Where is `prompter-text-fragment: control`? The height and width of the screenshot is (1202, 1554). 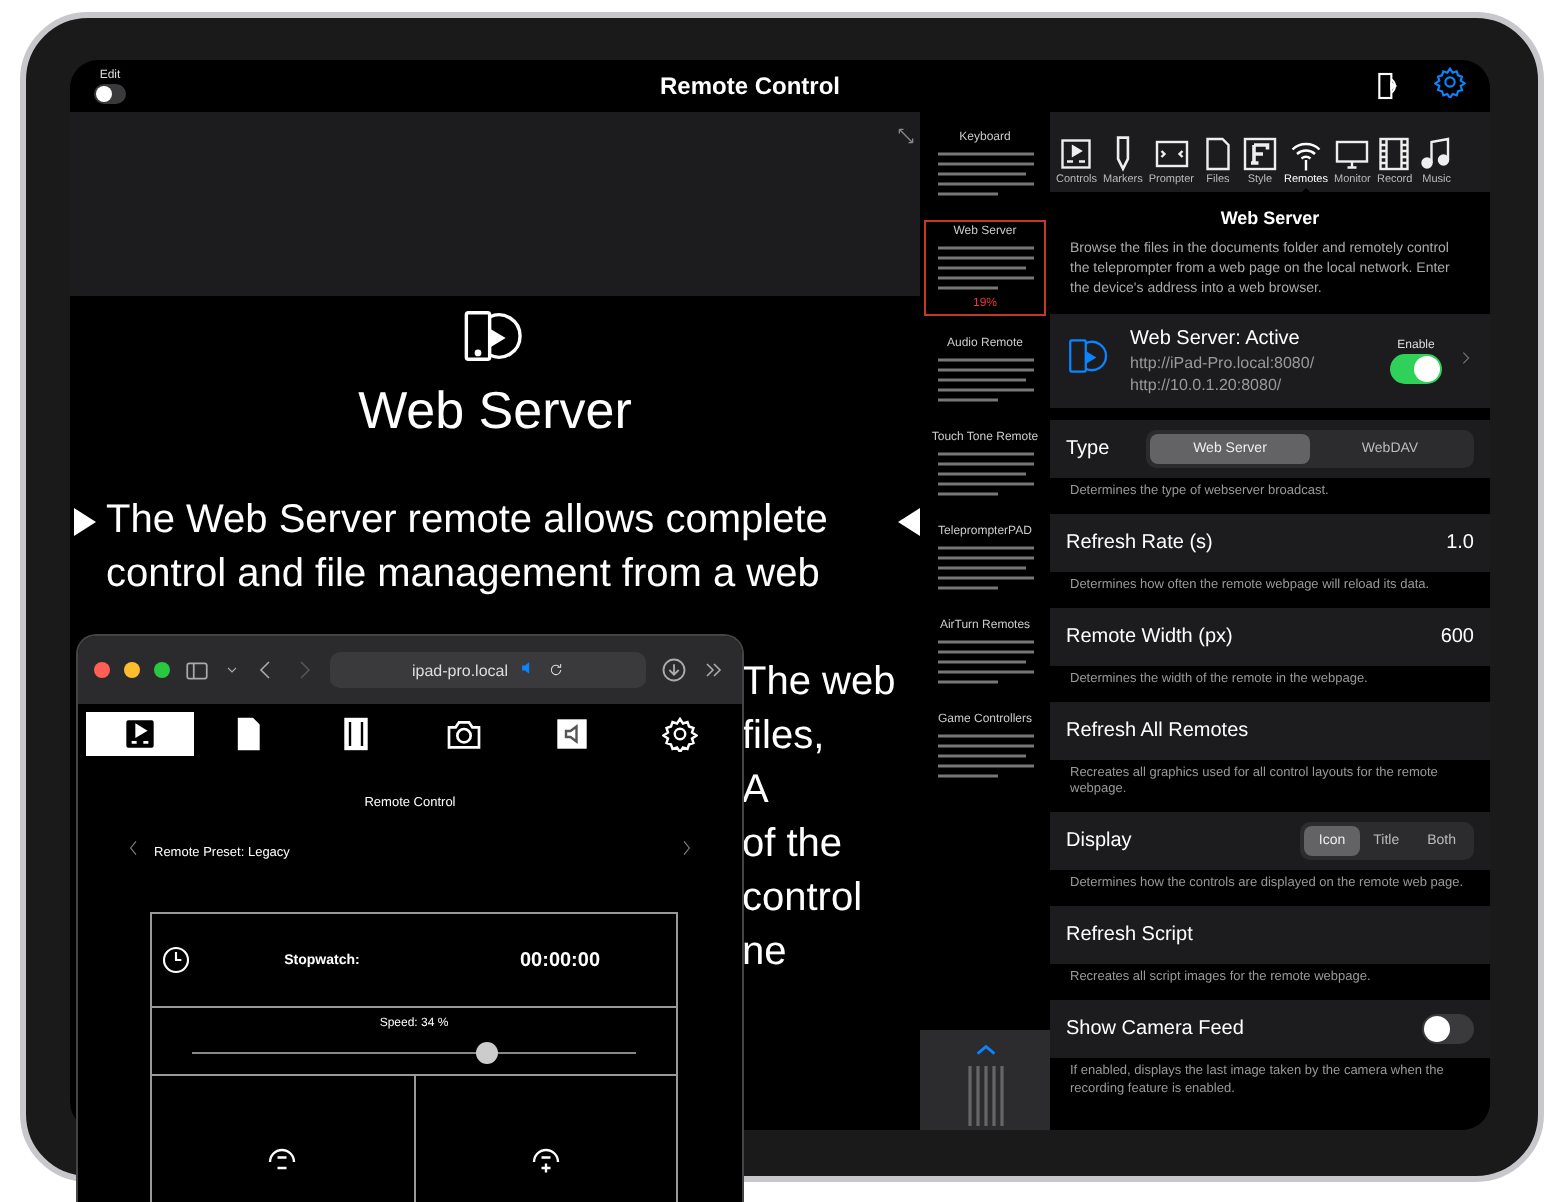 prompter-text-fragment: control is located at coordinates (802, 899).